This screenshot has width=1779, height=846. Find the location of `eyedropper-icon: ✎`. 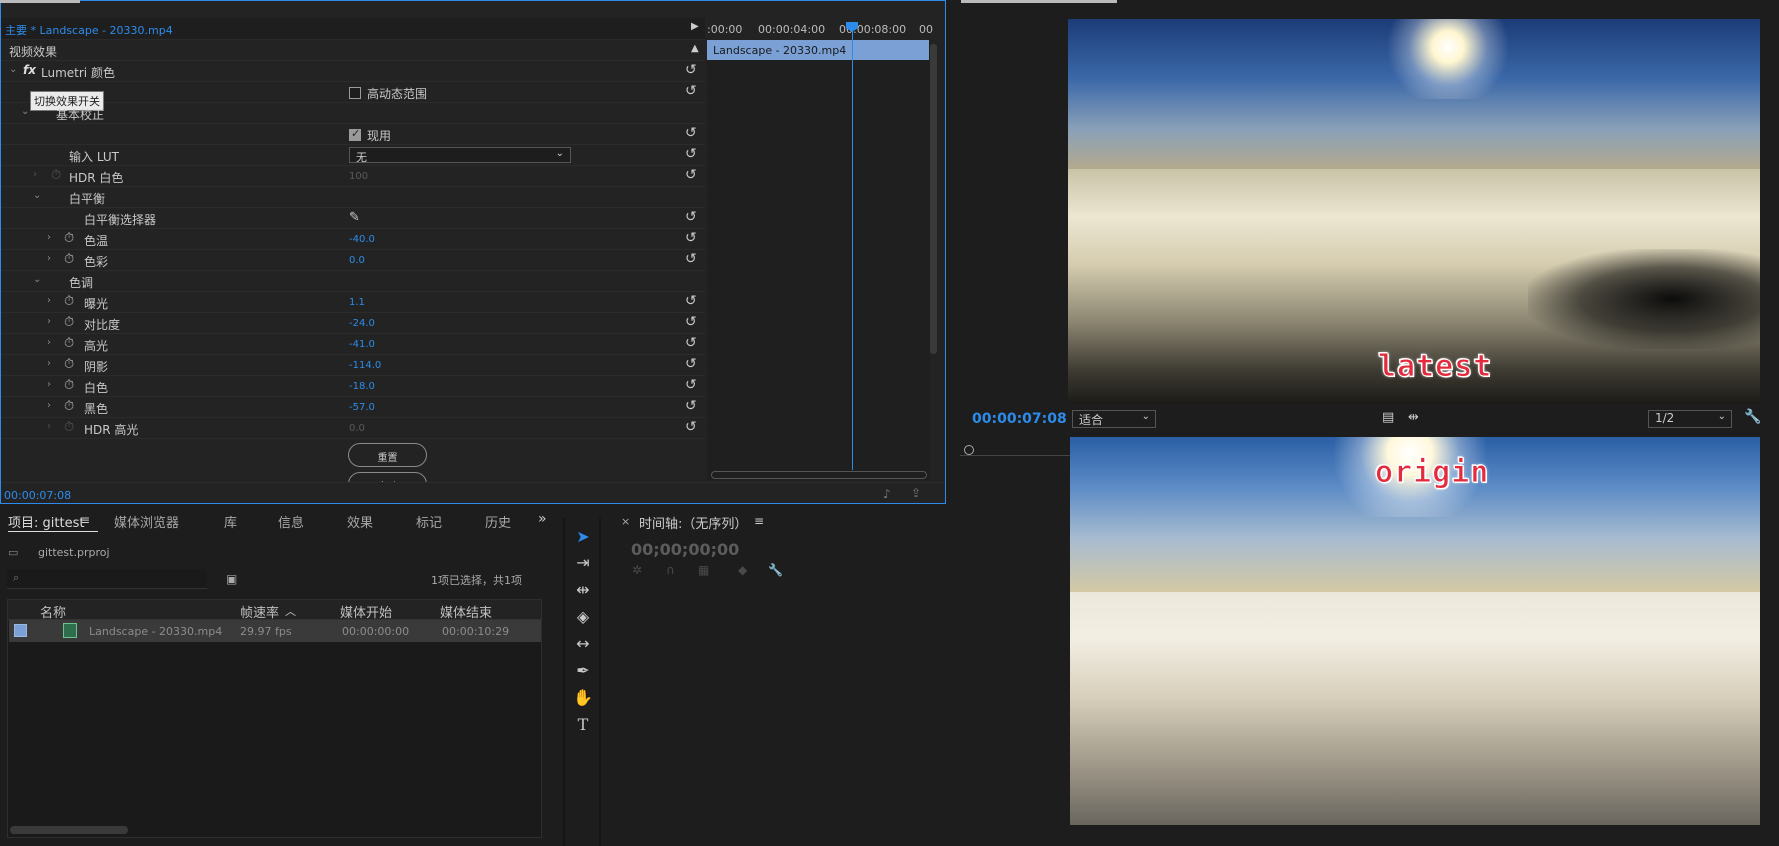

eyedropper-icon: ✎ is located at coordinates (354, 217).